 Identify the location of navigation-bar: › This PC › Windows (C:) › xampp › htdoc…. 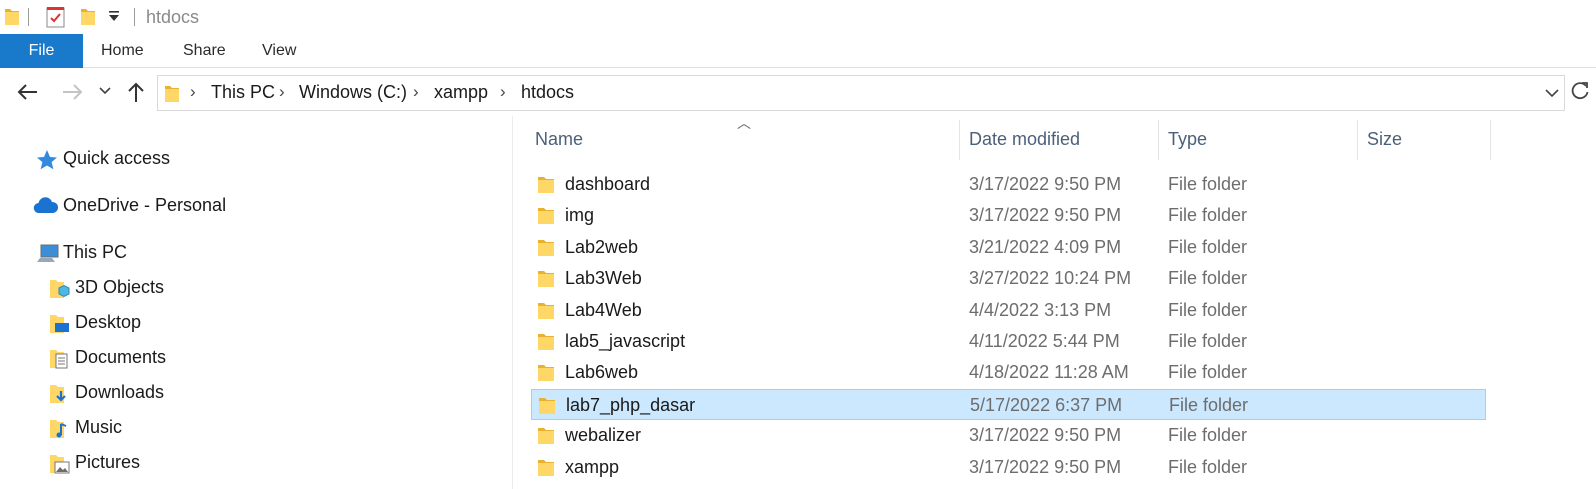
(798, 92).